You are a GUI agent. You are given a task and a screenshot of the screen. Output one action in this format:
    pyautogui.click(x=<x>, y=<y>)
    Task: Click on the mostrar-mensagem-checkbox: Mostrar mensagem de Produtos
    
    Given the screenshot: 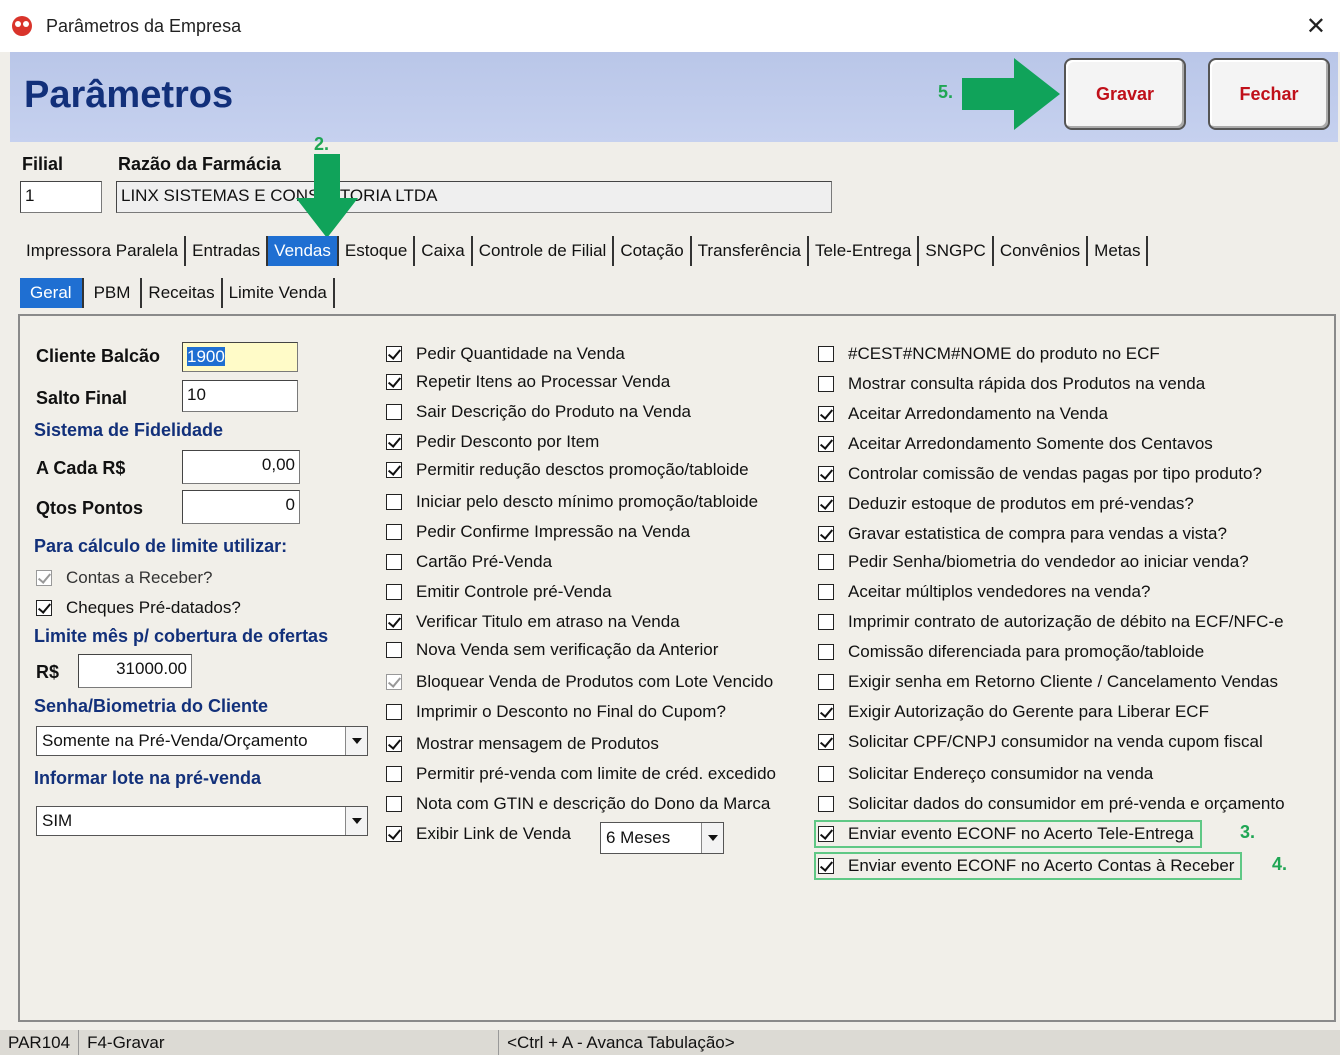 What is the action you would take?
    pyautogui.click(x=522, y=744)
    